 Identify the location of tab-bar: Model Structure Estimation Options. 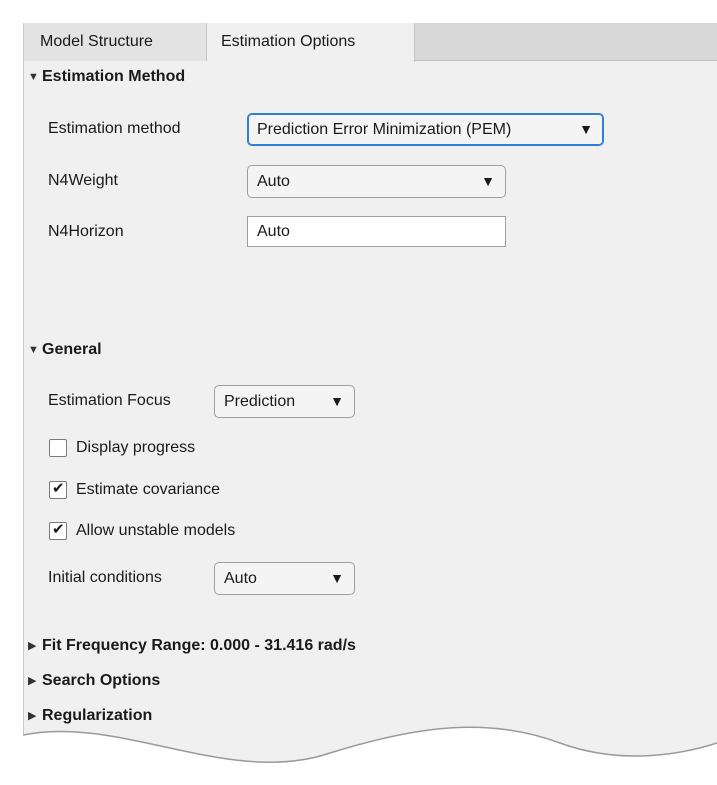
(370, 42).